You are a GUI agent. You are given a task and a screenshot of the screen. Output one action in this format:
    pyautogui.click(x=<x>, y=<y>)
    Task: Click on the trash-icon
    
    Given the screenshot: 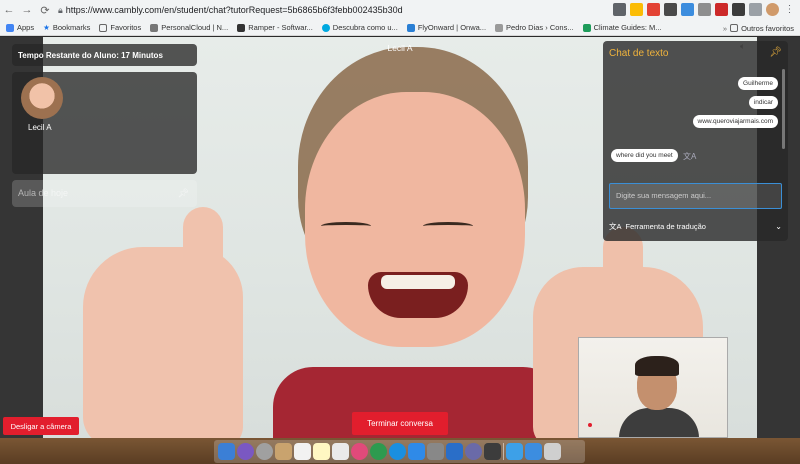 What is the action you would take?
    pyautogui.click(x=552, y=451)
    